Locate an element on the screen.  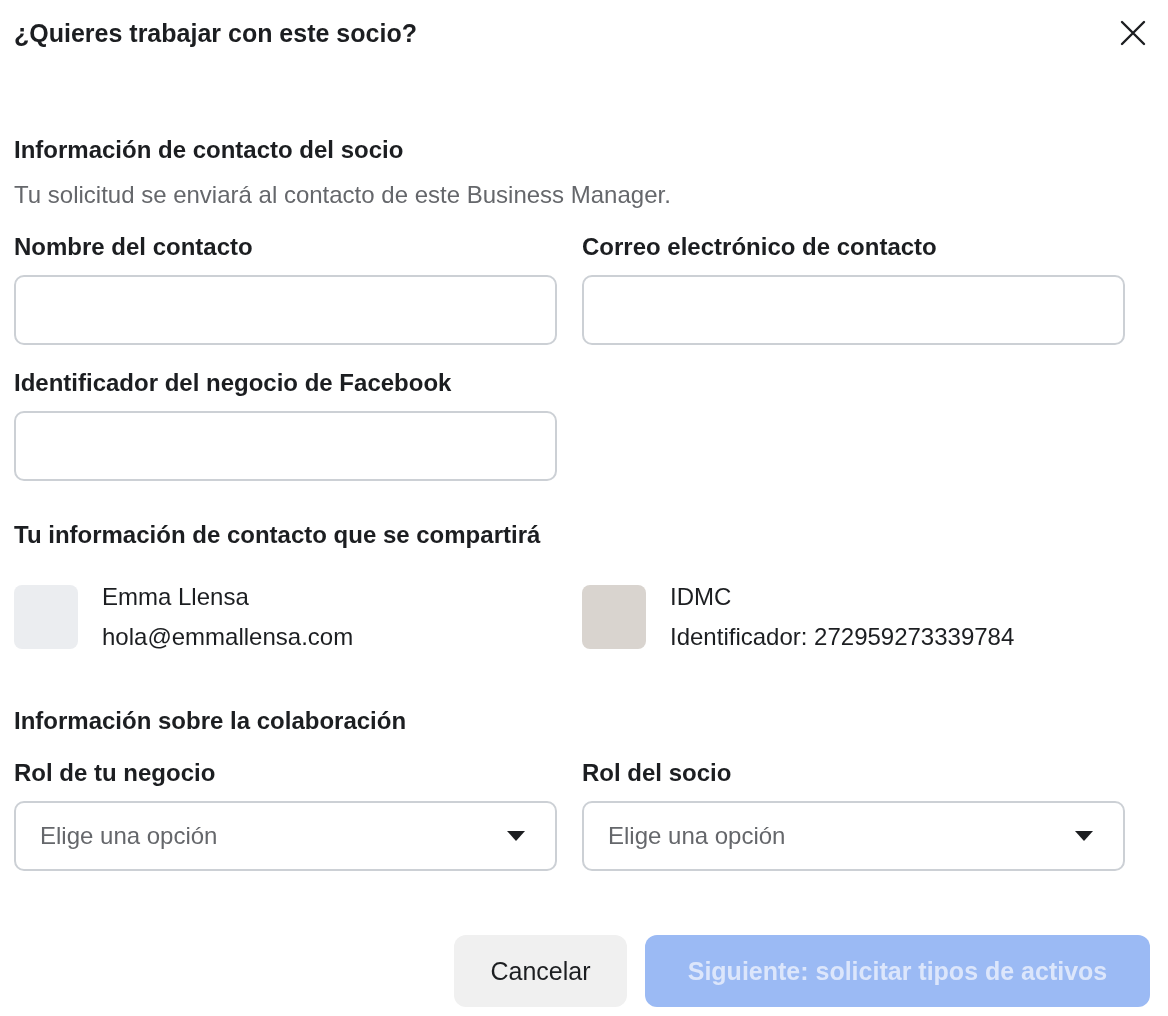
contact-detail: hola@emmallensa.com is located at coordinates (228, 637).